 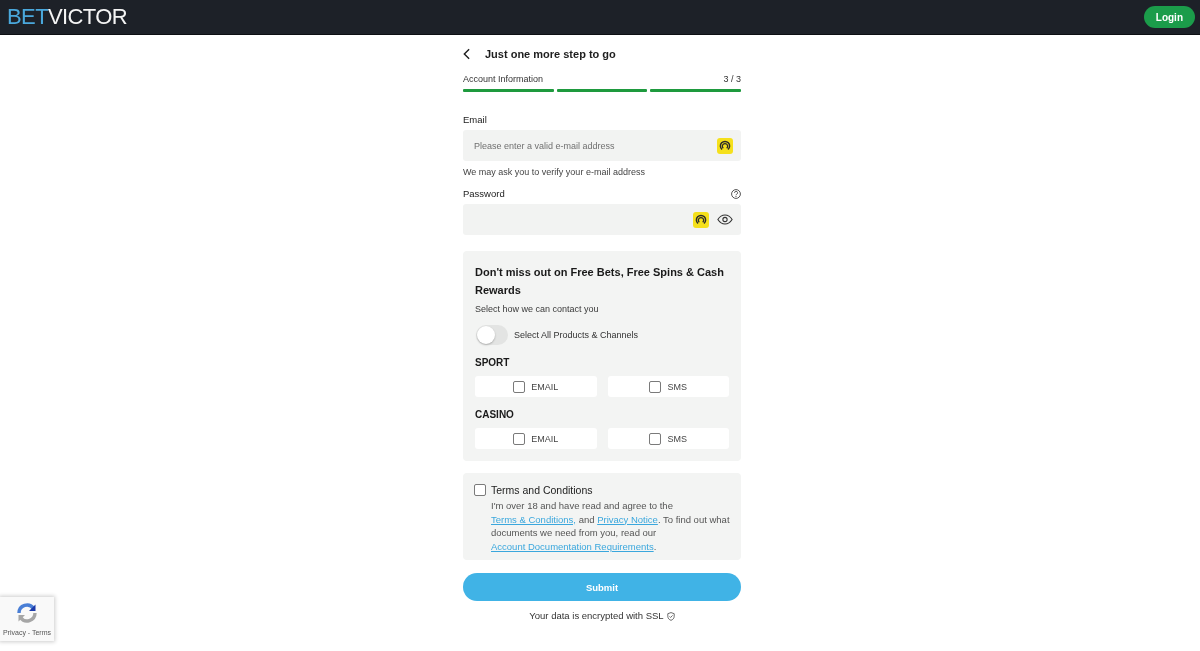 What do you see at coordinates (550, 54) in the screenshot?
I see `page-title: Just one more step to go` at bounding box center [550, 54].